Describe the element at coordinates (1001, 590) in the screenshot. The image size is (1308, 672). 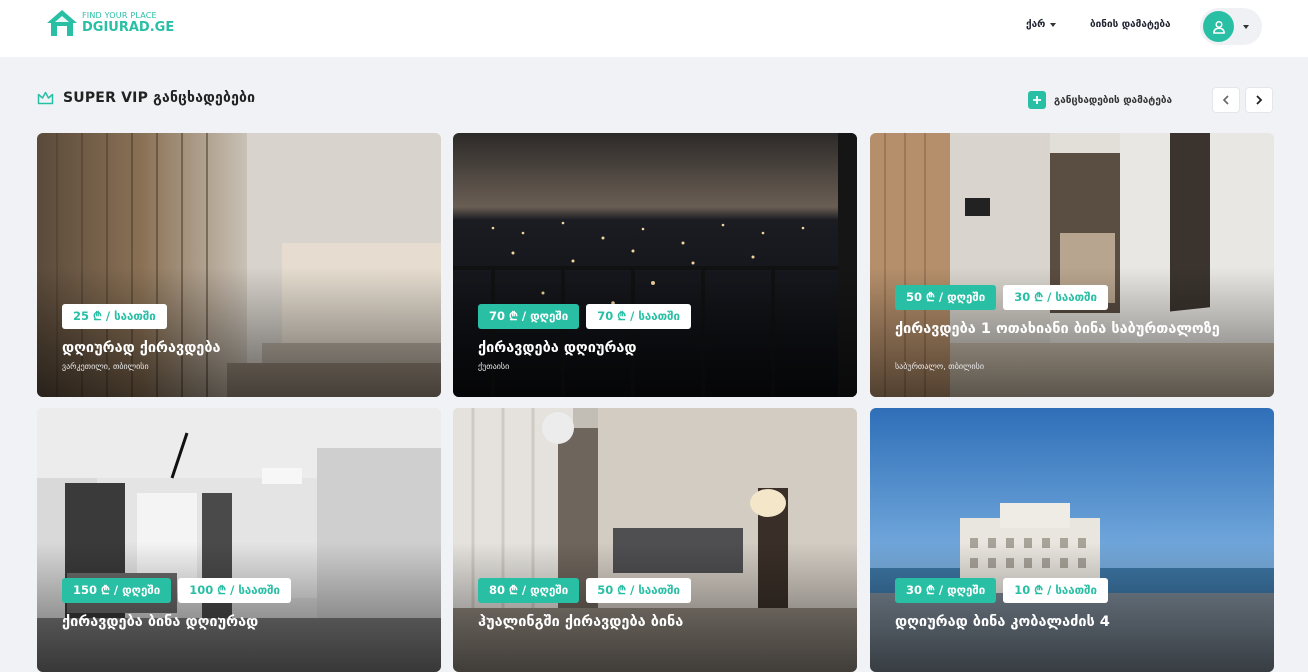
I see `price-badges: 30 ₾ / დღეში 10 ₾ / საათში` at that location.